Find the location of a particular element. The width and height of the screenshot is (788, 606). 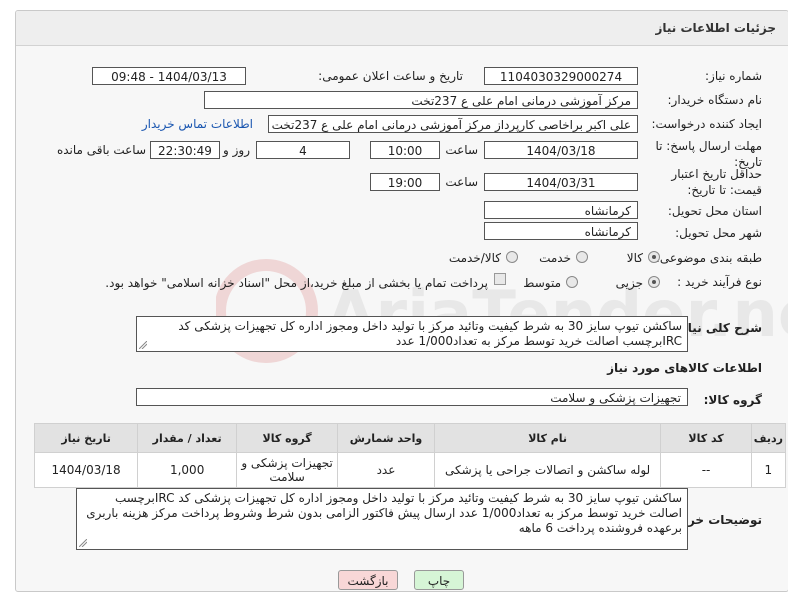

cell-row-number: 1 is located at coordinates (768, 470).